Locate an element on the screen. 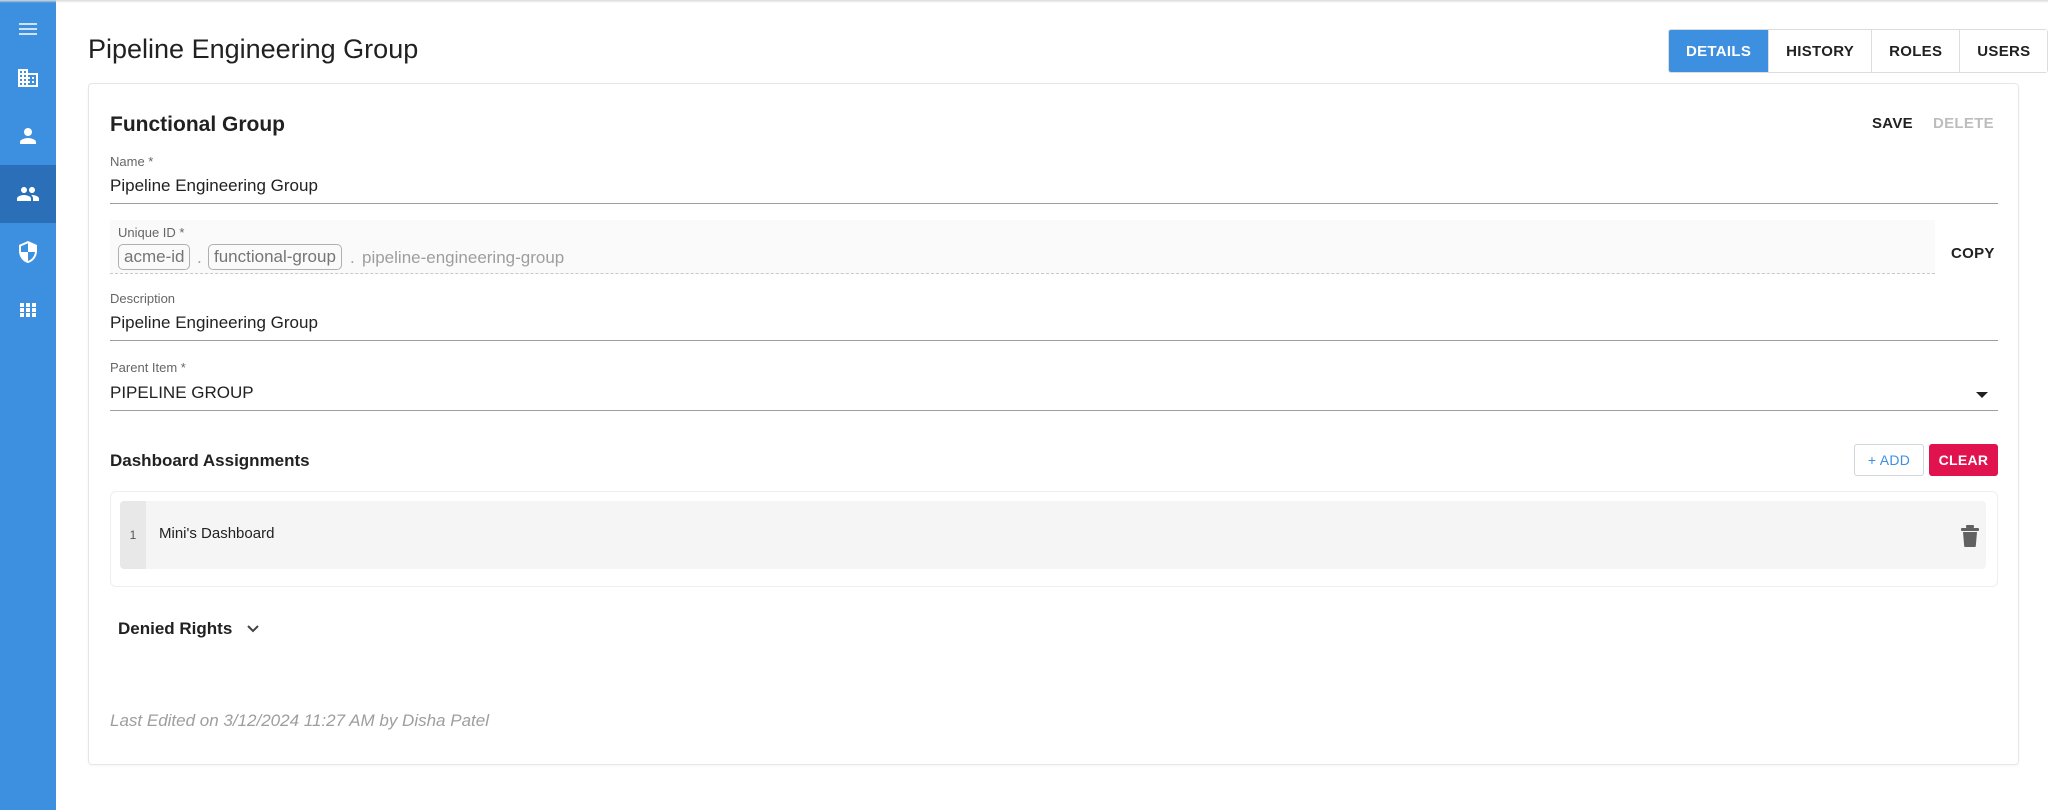 This screenshot has width=2048, height=810. trash-icon is located at coordinates (1970, 536).